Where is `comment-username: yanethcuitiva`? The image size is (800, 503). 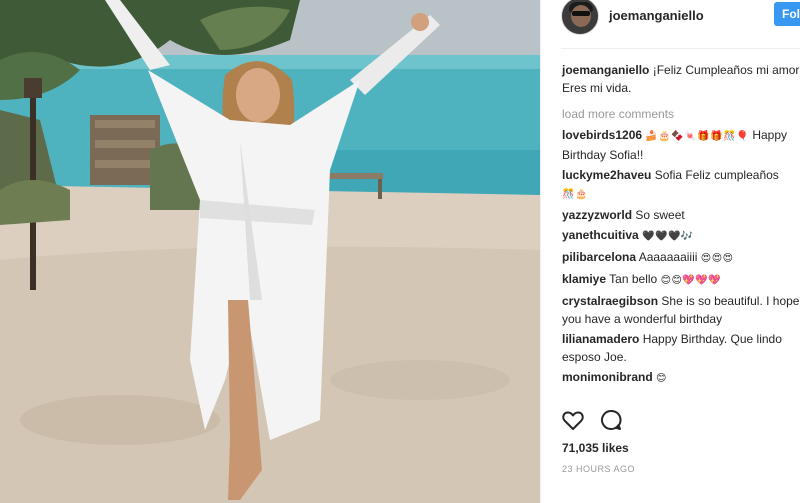 comment-username: yanethcuitiva is located at coordinates (600, 235).